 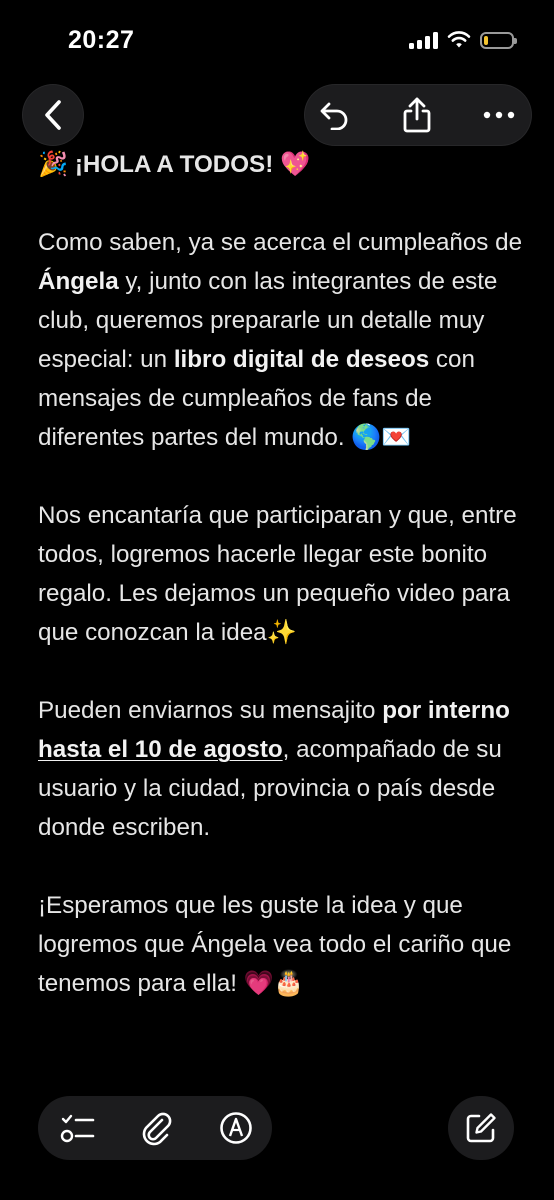 I want to click on markup-button, so click(x=236, y=1128).